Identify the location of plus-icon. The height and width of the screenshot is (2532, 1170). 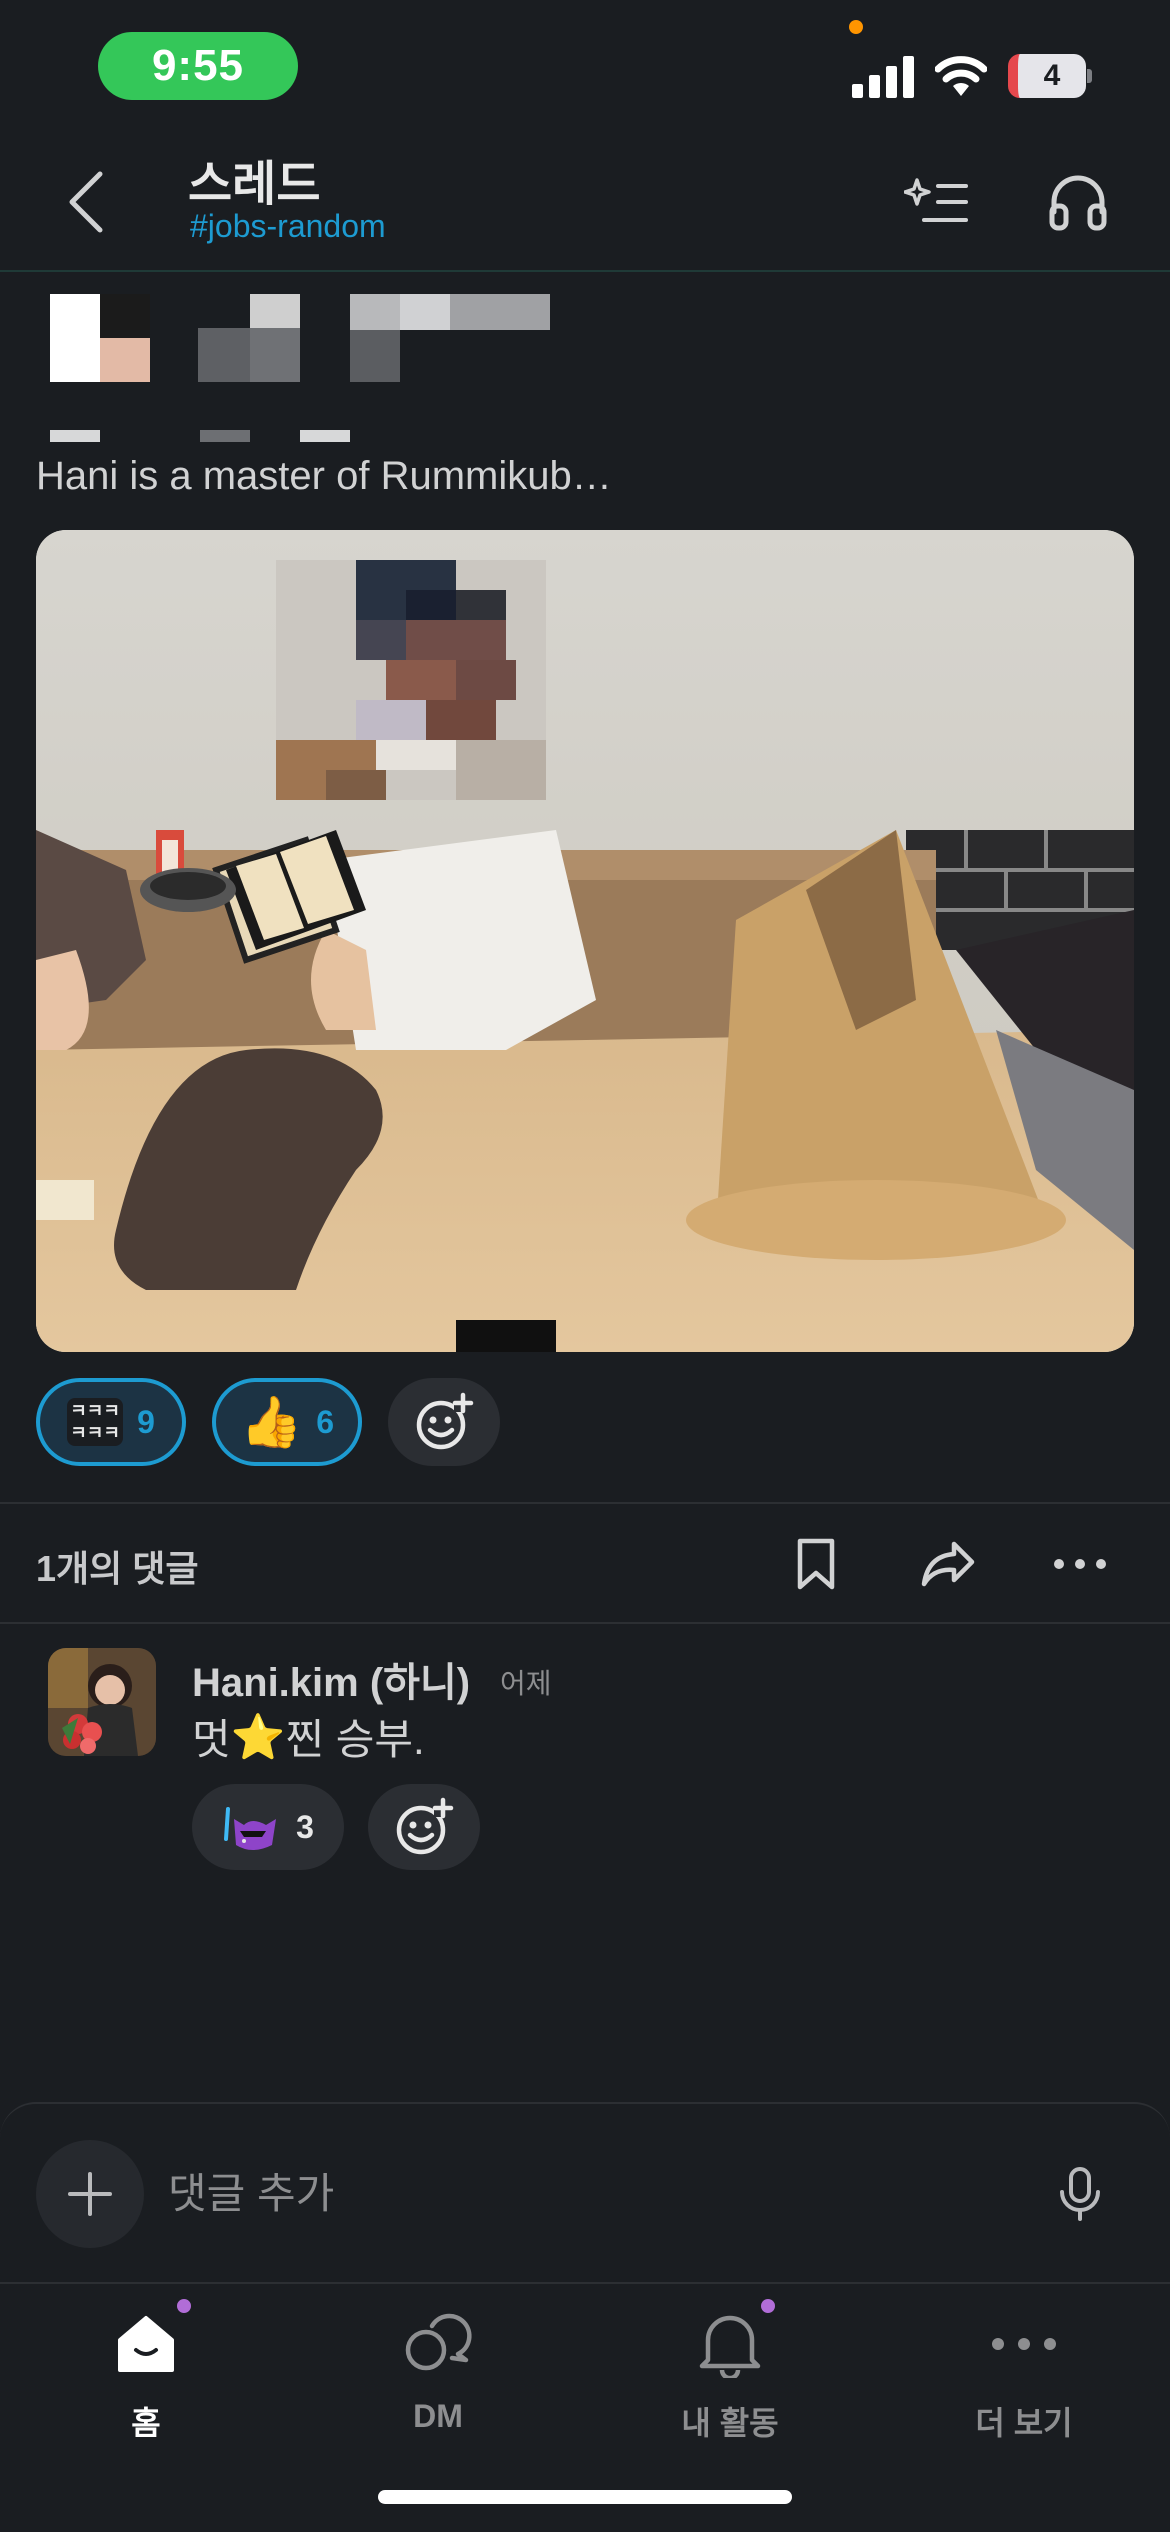
(90, 2194).